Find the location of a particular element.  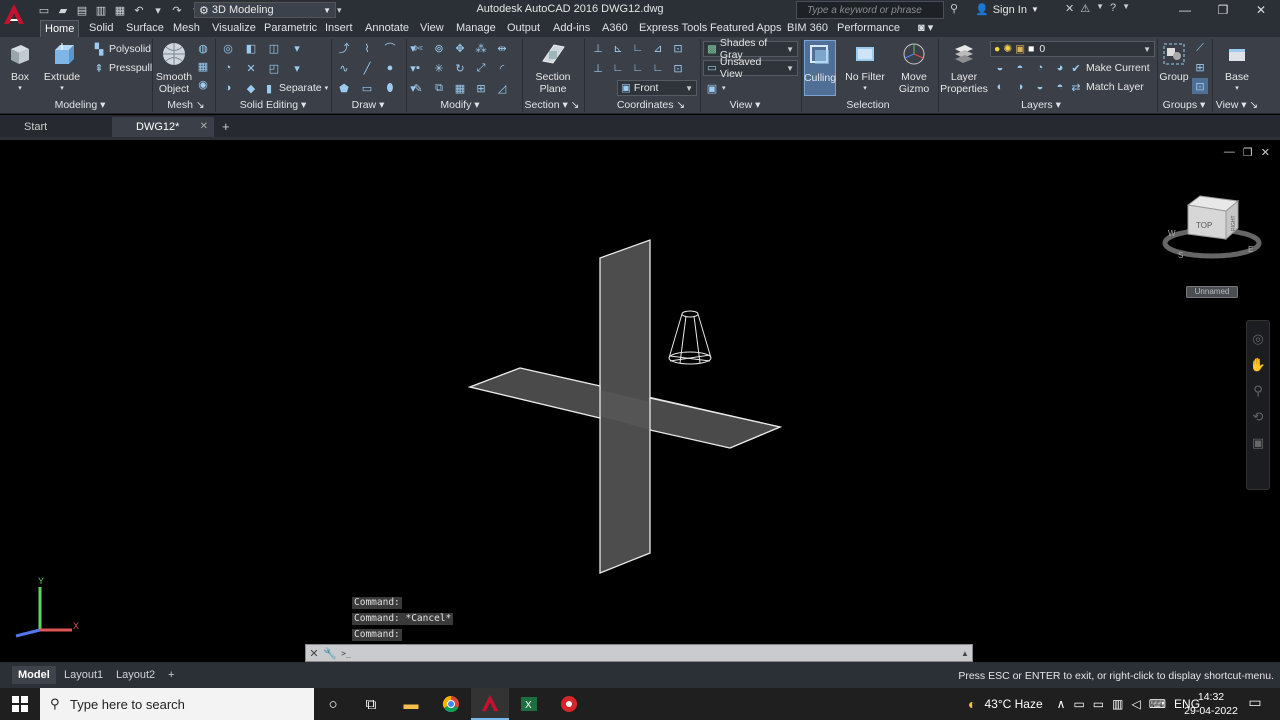

fillet-edge-icon: ◰ is located at coordinates (274, 68).